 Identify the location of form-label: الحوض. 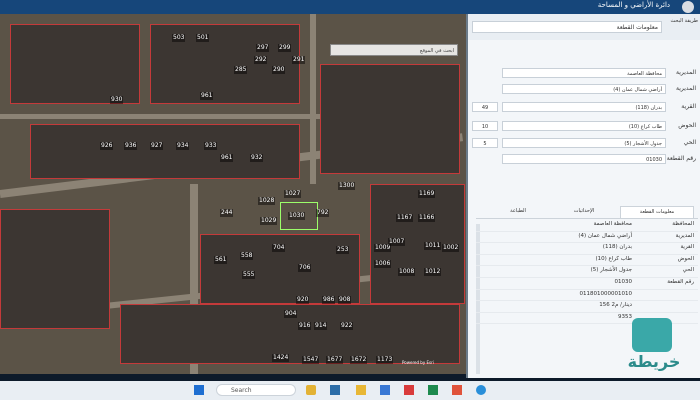
(687, 125).